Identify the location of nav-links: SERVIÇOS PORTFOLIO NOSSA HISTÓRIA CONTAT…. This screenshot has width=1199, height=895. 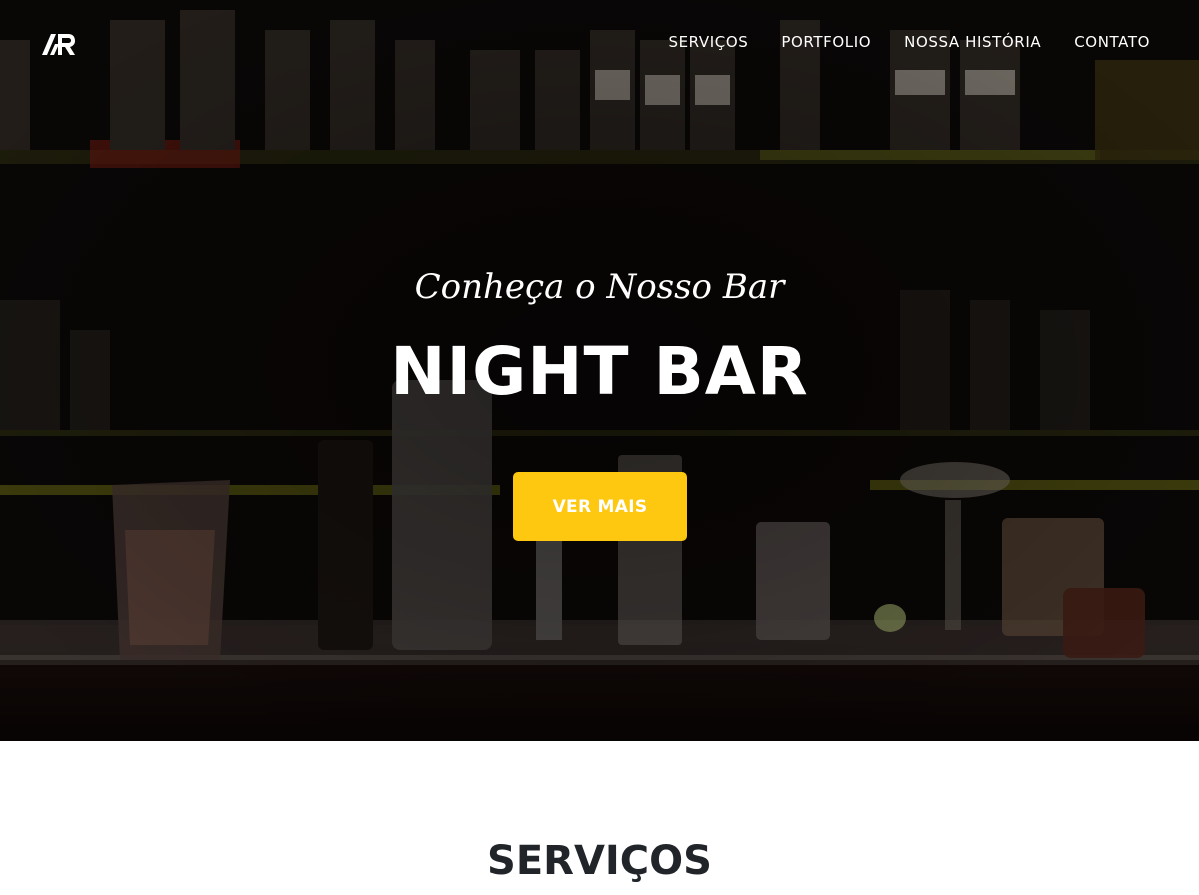
(909, 42).